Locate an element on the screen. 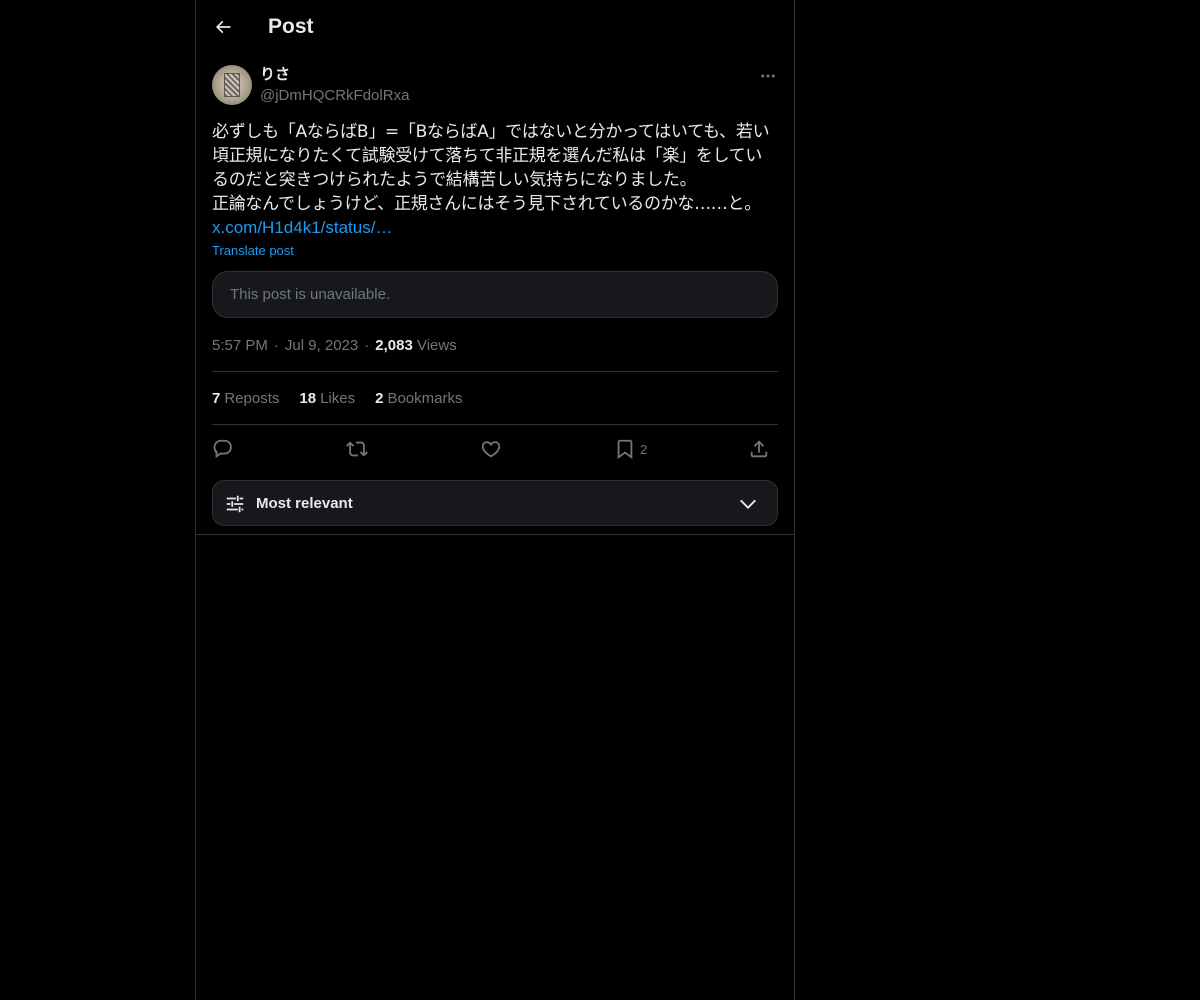  share-button is located at coordinates (759, 449).